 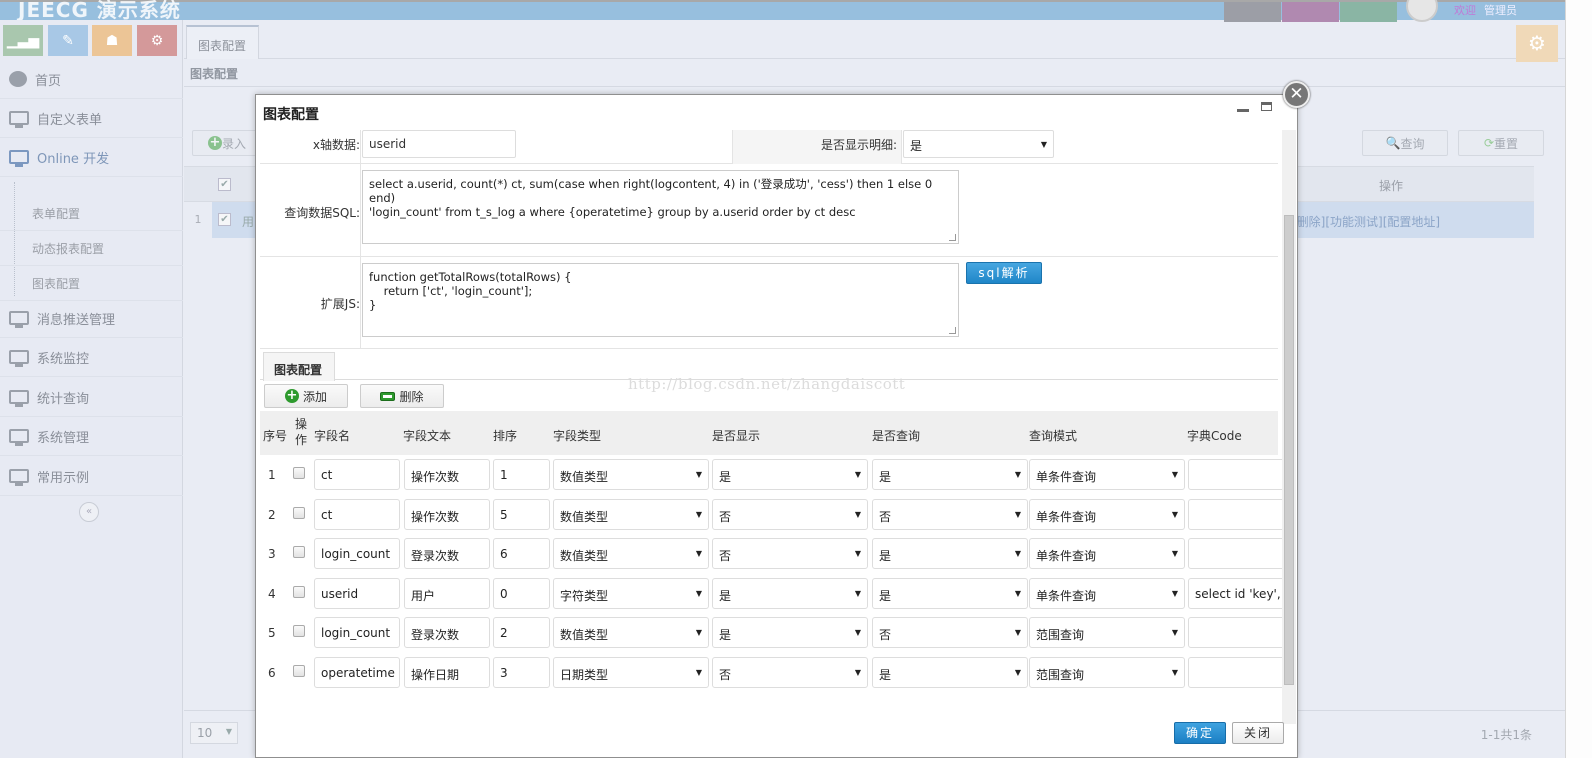 I want to click on shortcut-settings: ⚙, so click(x=157, y=40).